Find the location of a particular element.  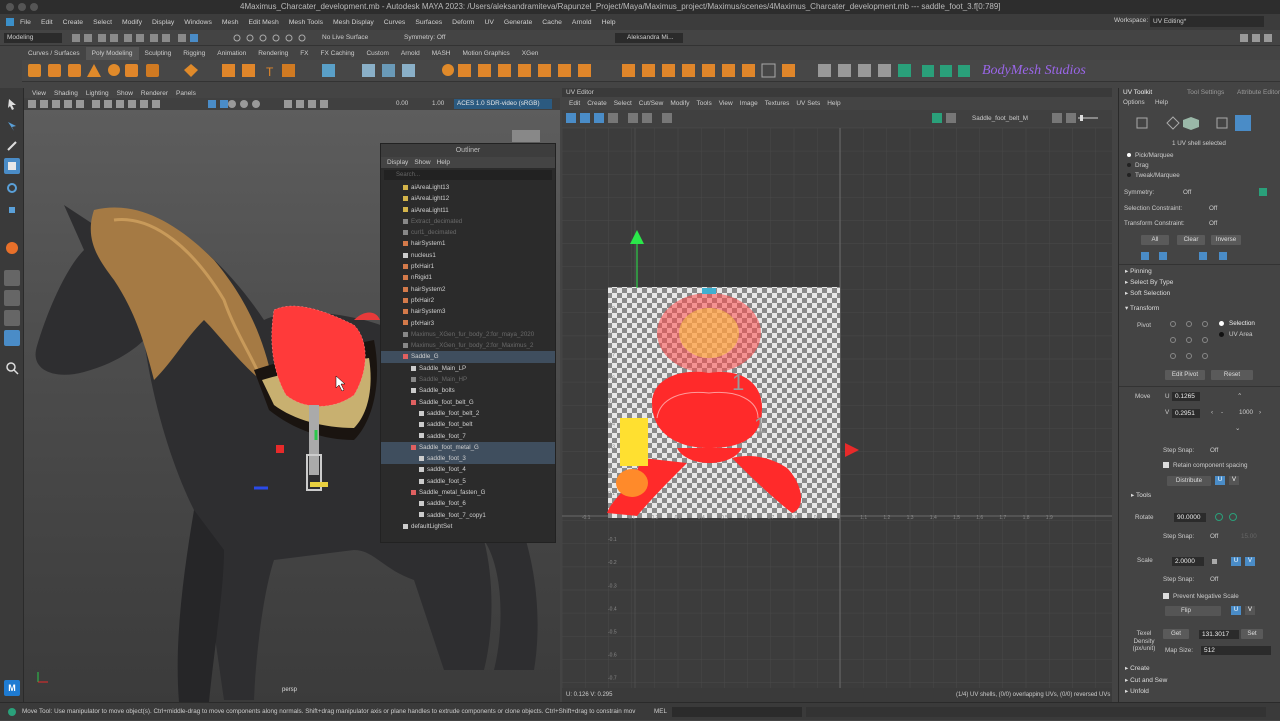

rotate-ccw-icon is located at coordinates (1219, 517).